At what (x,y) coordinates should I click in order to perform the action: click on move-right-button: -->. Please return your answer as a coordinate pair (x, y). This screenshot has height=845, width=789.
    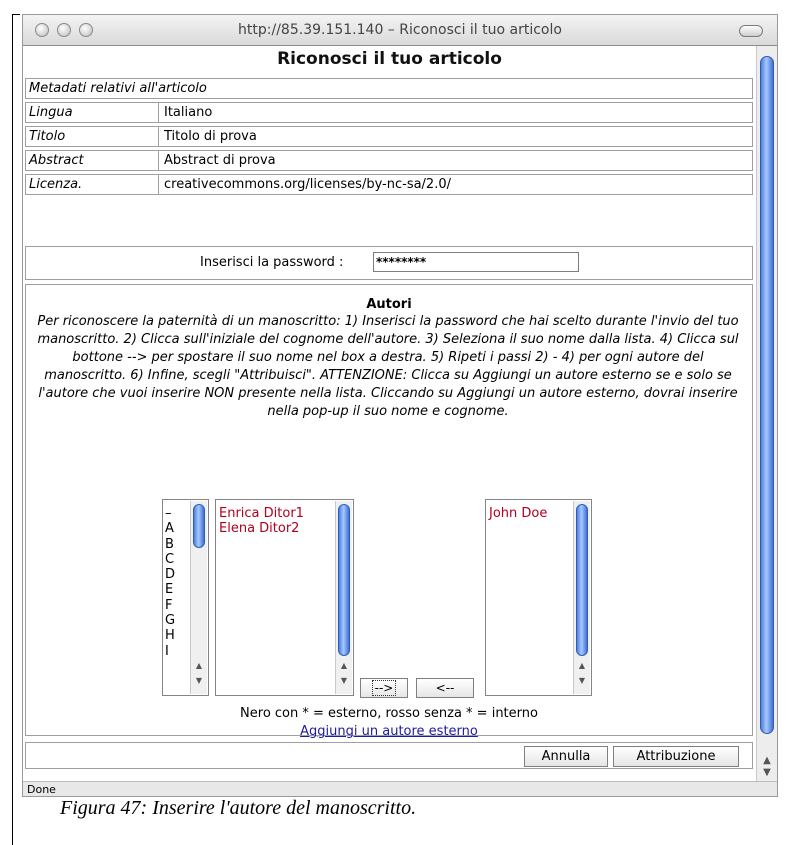
    Looking at the image, I should click on (384, 688).